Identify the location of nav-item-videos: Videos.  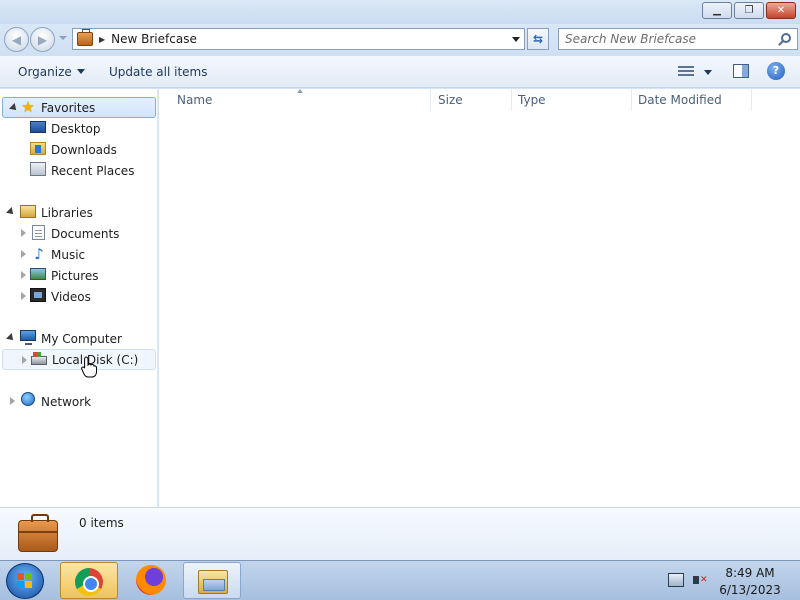
(78, 296).